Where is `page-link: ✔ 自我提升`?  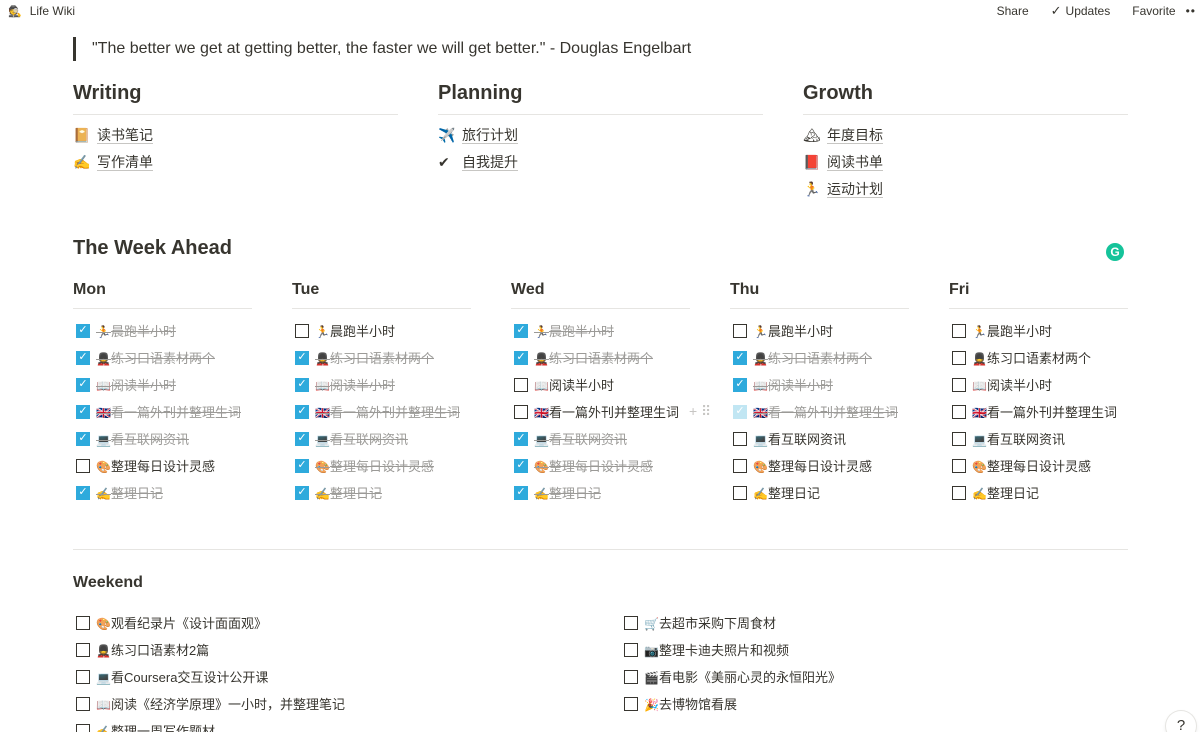 page-link: ✔ 自我提升 is located at coordinates (600, 162).